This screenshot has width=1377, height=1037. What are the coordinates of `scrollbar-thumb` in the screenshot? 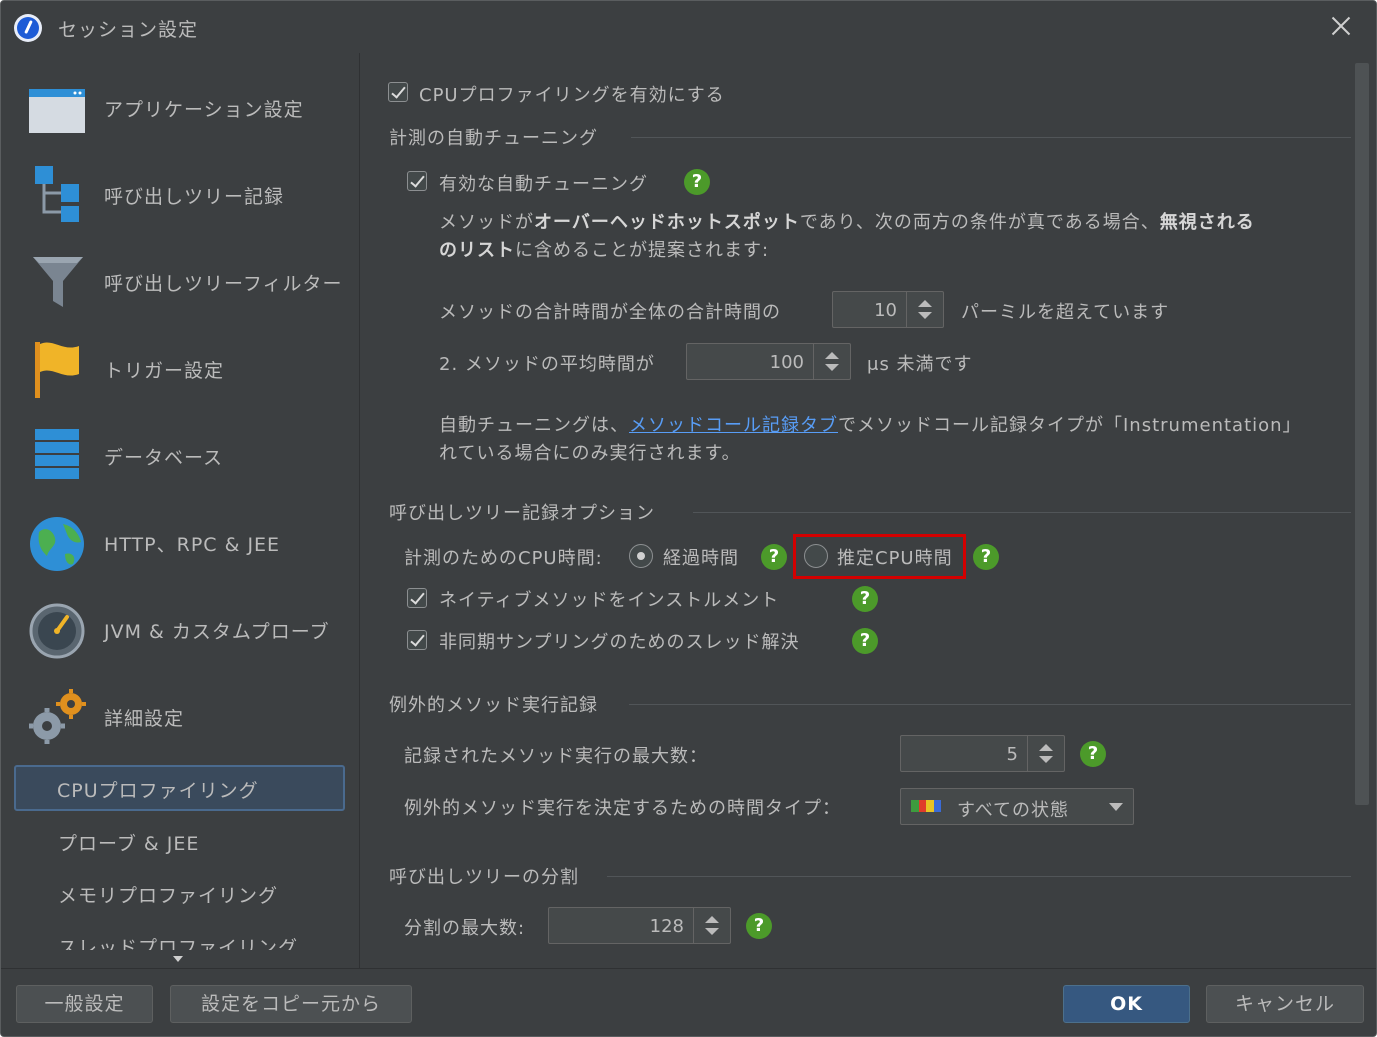 It's located at (1362, 434).